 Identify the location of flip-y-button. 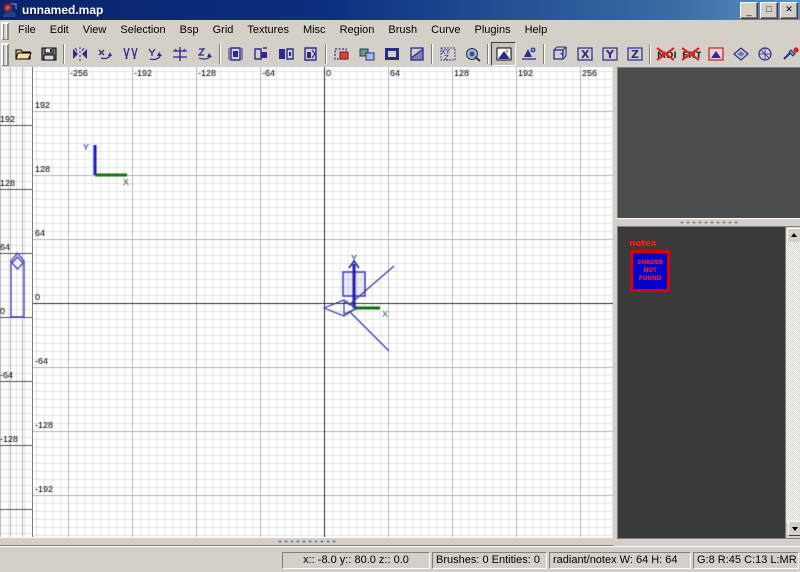
(129, 54).